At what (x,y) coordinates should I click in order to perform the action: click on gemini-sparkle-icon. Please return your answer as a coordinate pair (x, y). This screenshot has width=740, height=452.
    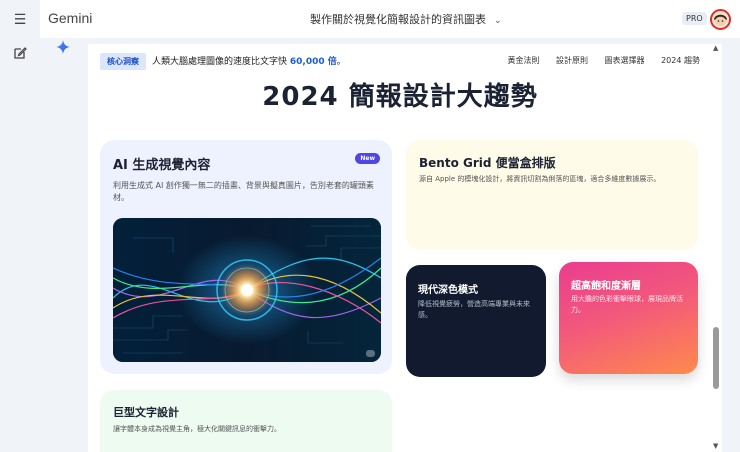
    Looking at the image, I should click on (63, 46).